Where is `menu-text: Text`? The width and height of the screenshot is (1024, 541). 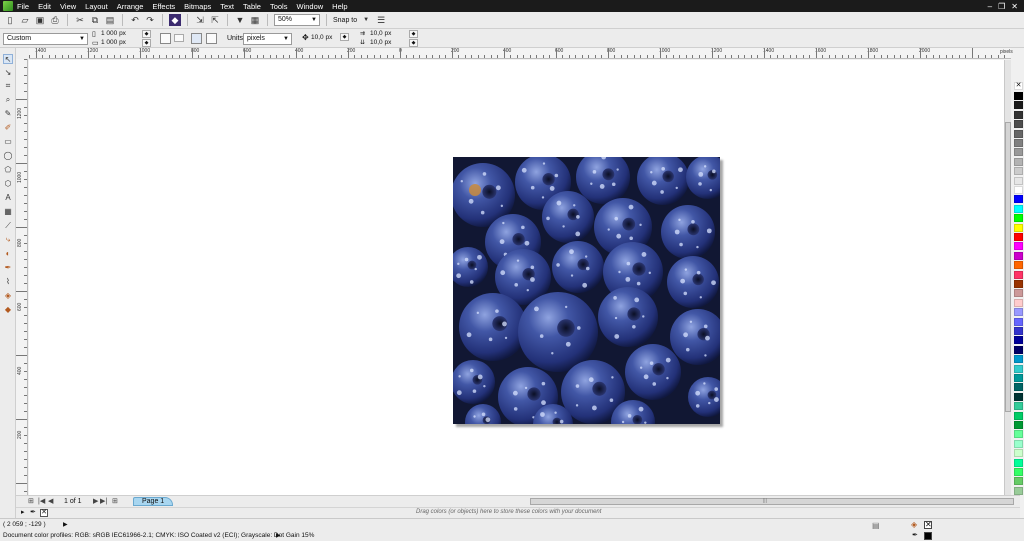 menu-text: Text is located at coordinates (227, 6).